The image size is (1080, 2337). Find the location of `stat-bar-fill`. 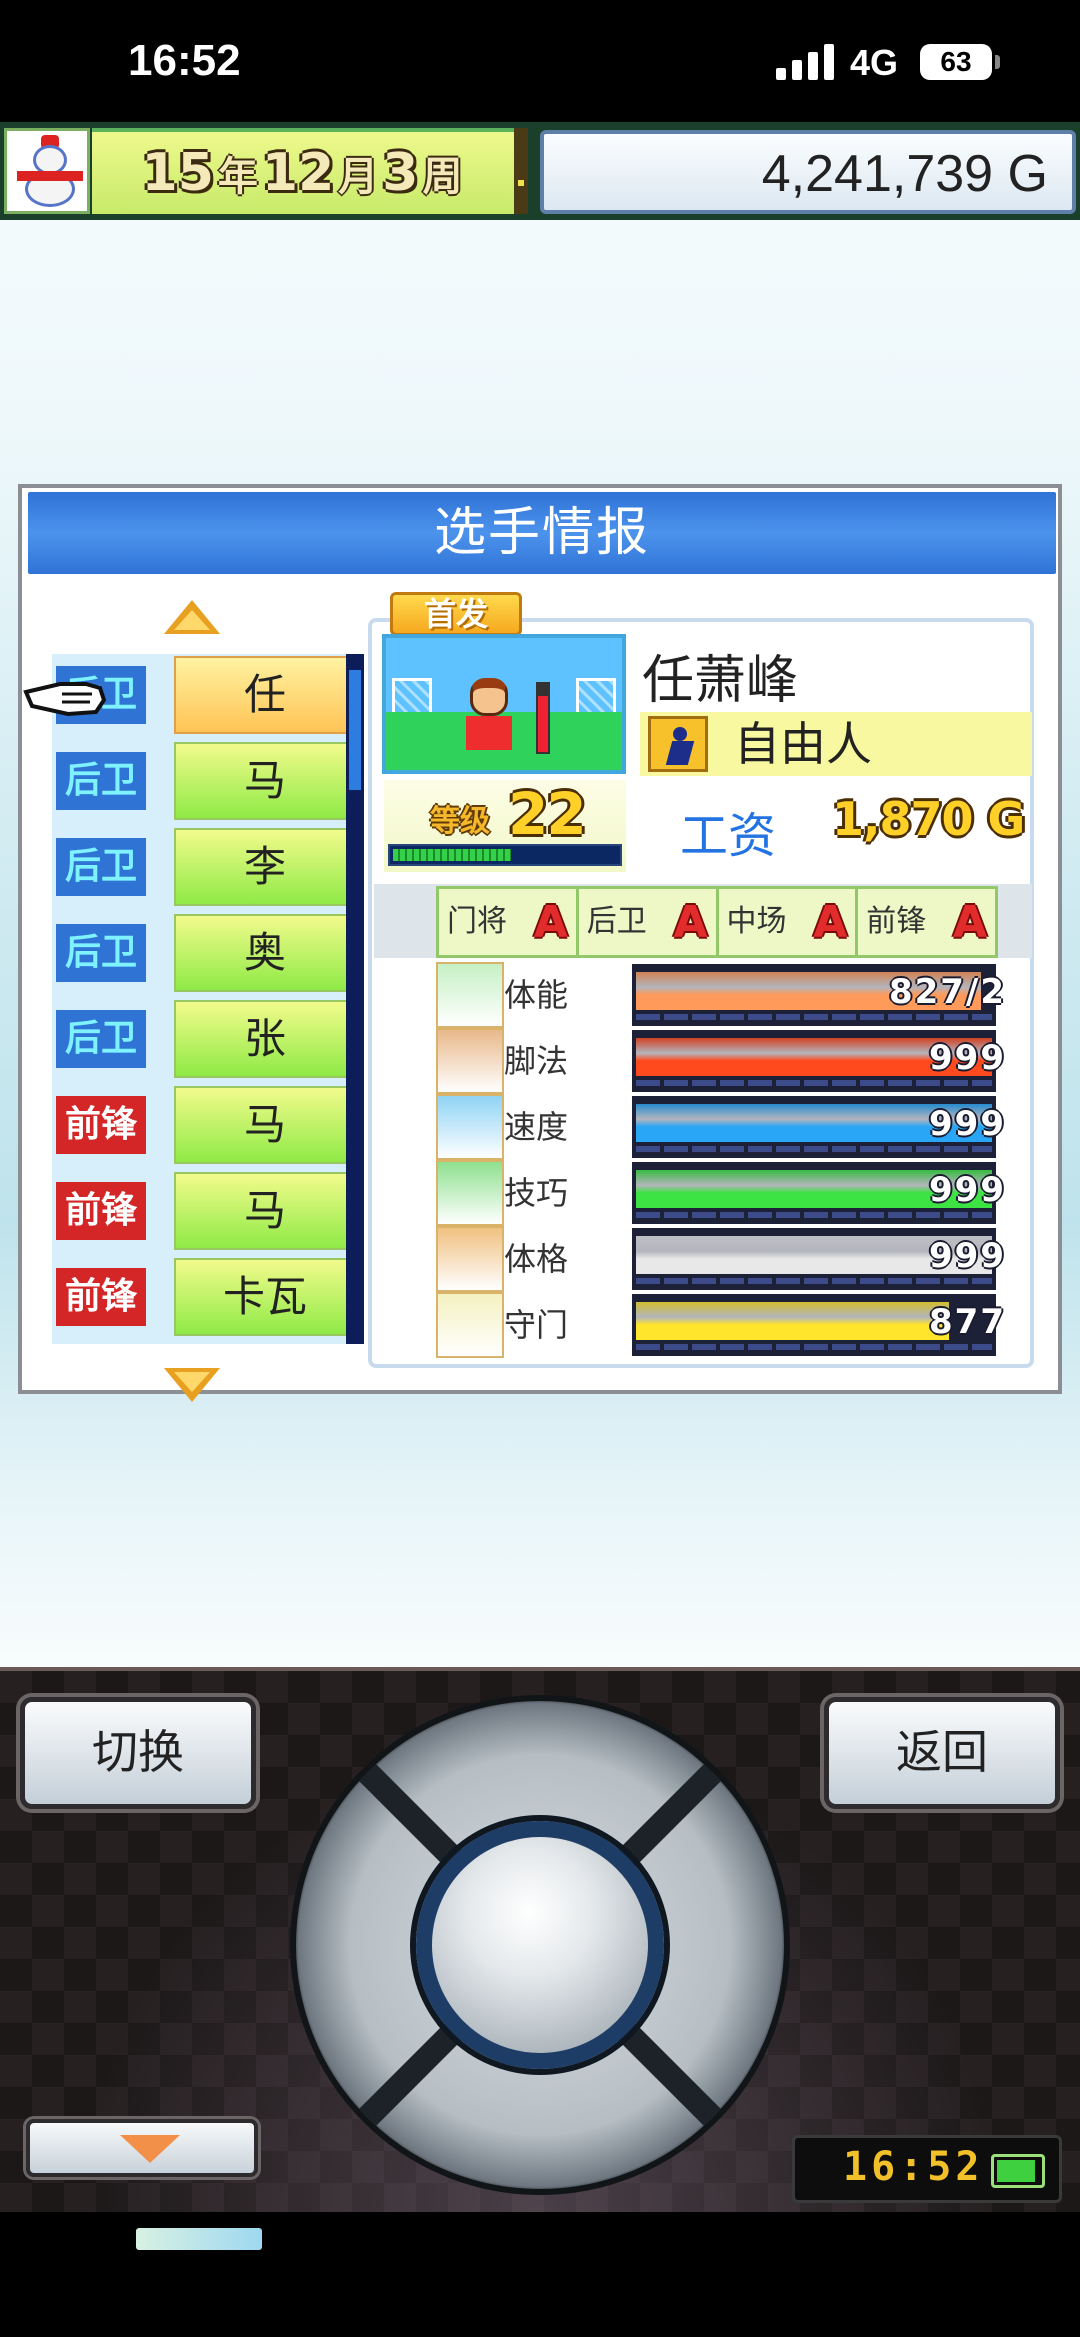

stat-bar-fill is located at coordinates (792, 1321).